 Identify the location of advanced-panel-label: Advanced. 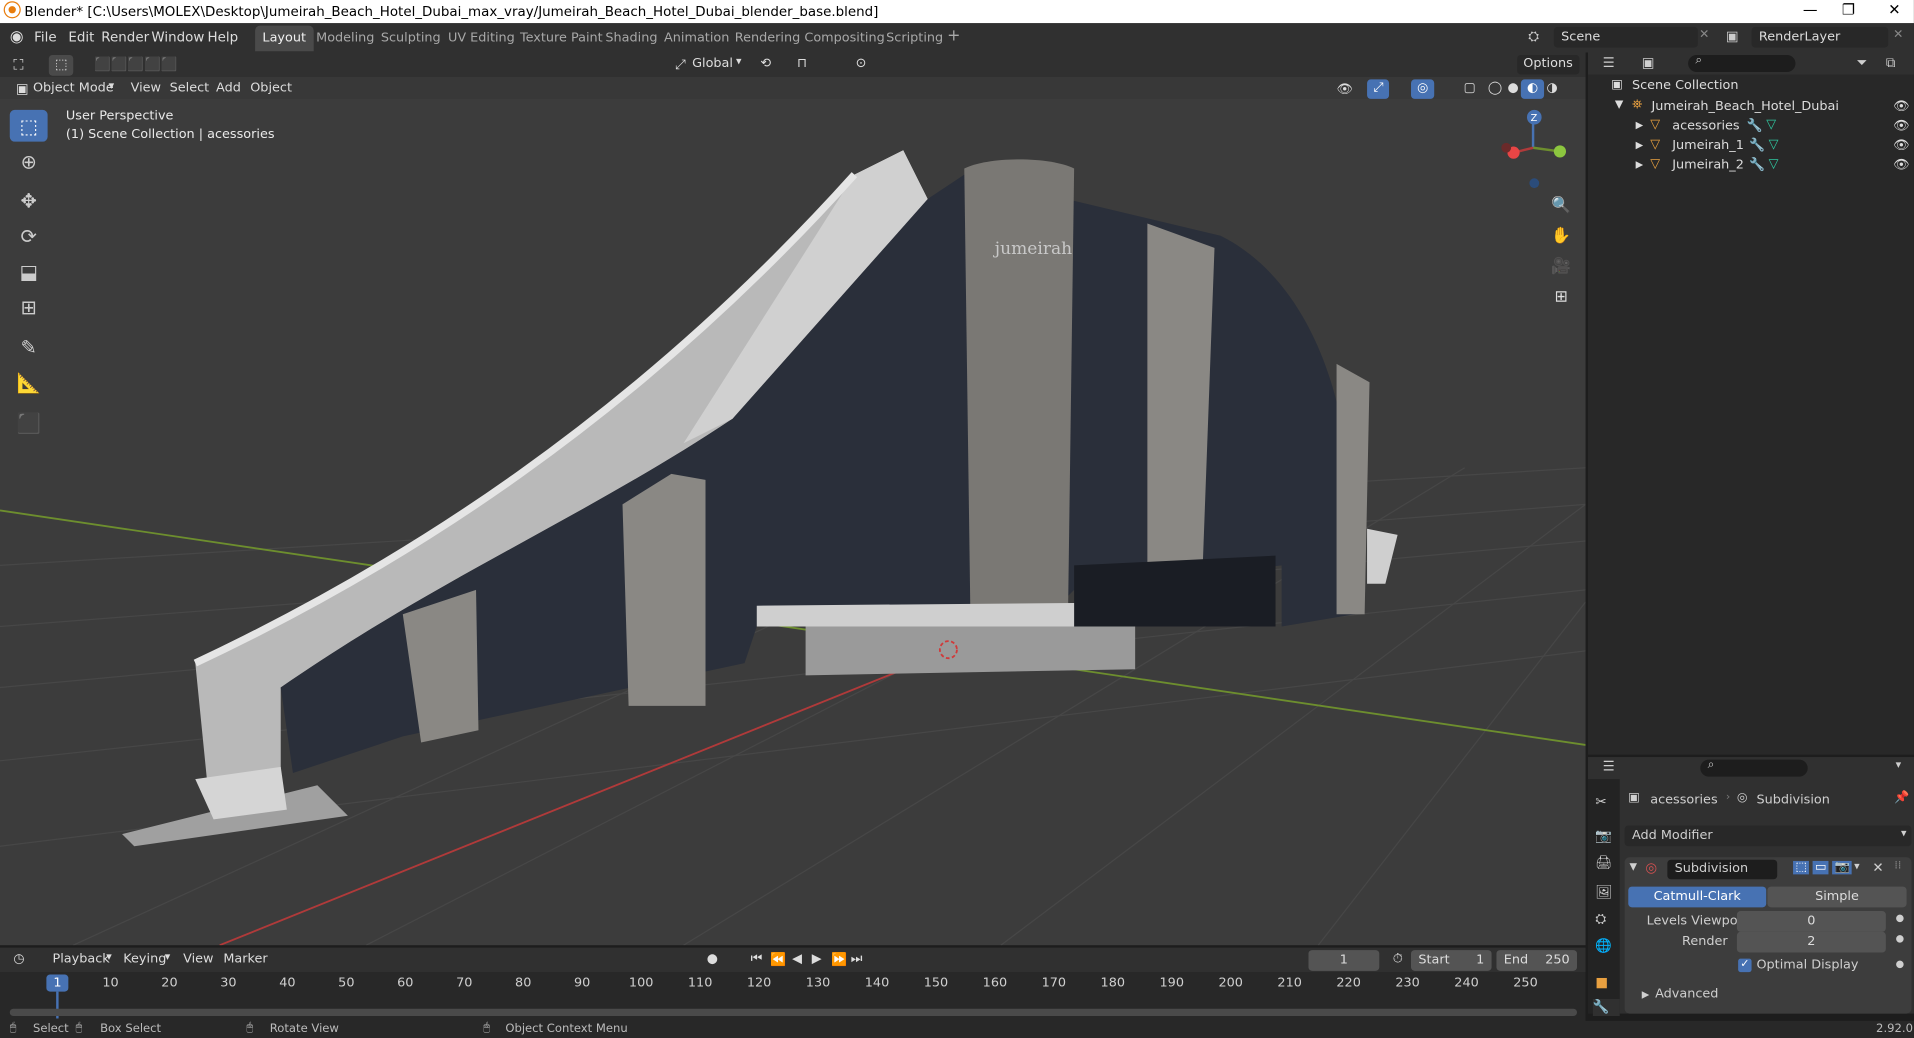
(1686, 994).